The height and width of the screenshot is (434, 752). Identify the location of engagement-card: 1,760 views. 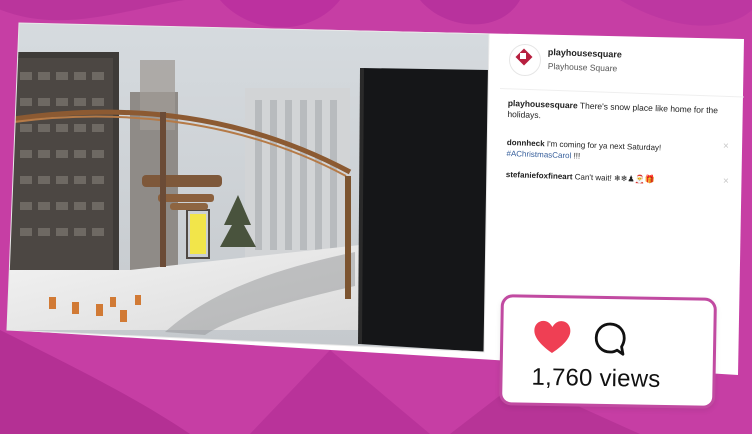
(608, 351).